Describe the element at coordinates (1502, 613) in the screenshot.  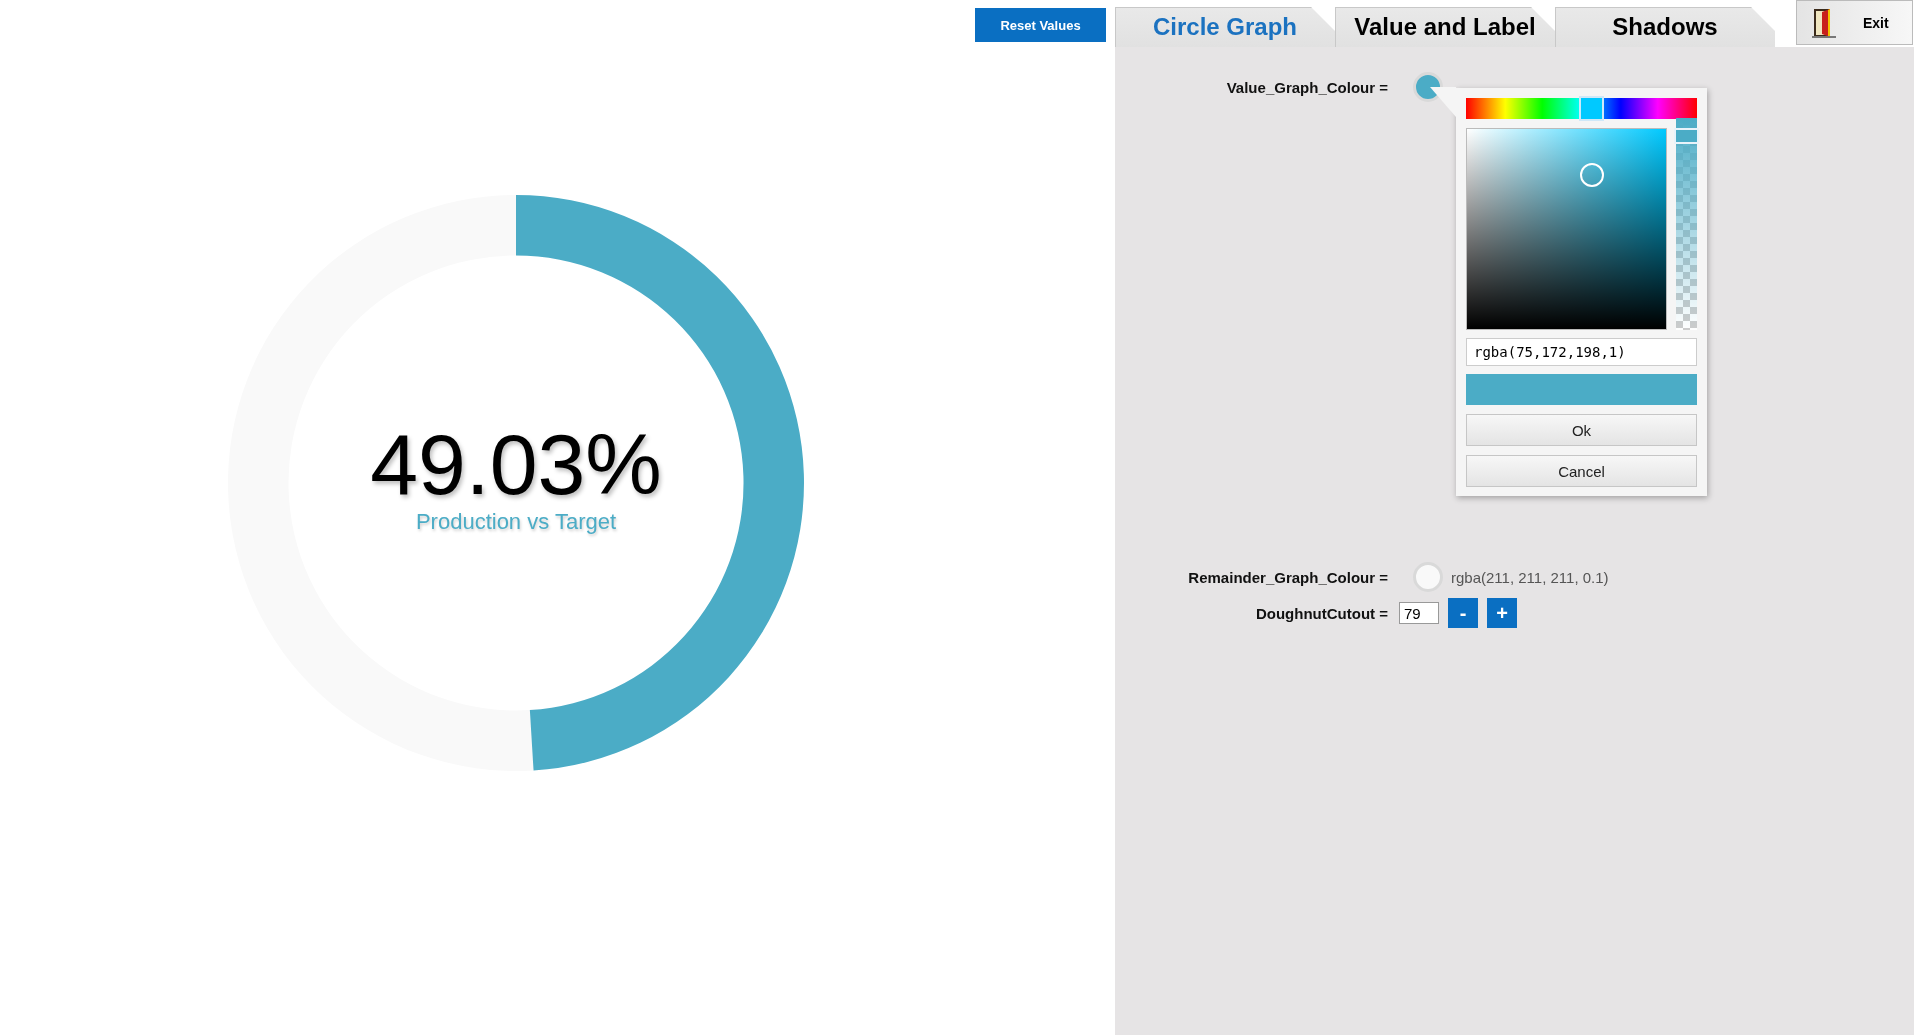
I see `increment-button: +` at that location.